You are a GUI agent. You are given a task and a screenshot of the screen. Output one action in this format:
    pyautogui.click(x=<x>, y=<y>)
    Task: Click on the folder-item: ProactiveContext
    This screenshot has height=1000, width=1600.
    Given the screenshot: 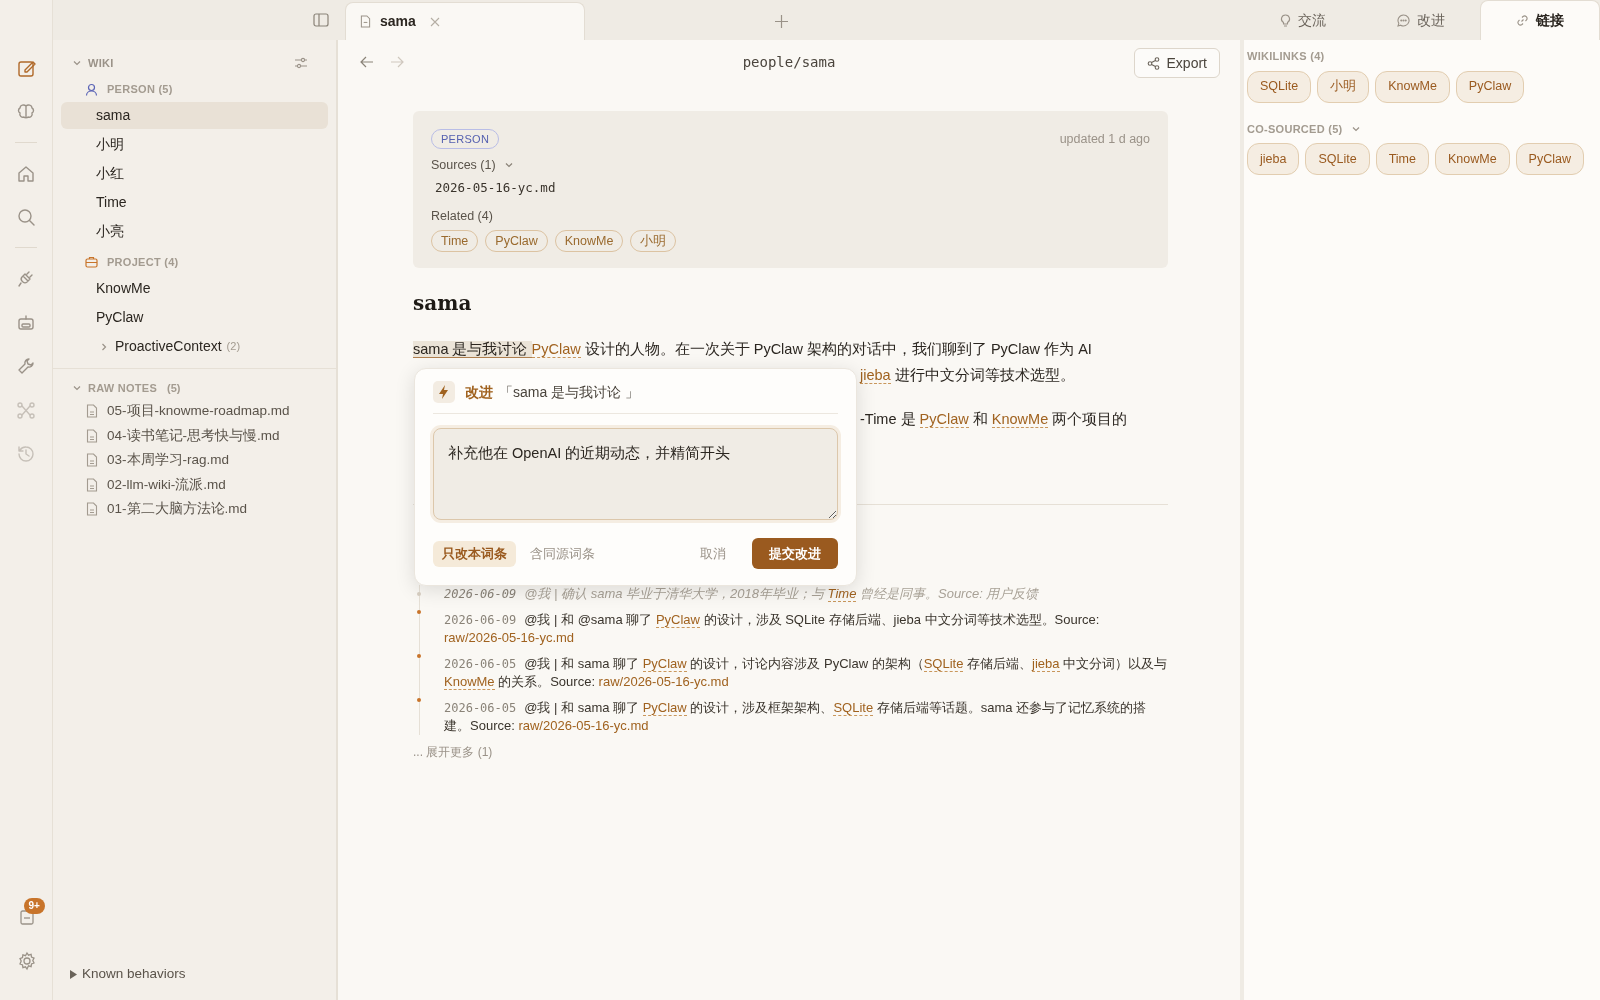 What is the action you would take?
    pyautogui.click(x=168, y=346)
    